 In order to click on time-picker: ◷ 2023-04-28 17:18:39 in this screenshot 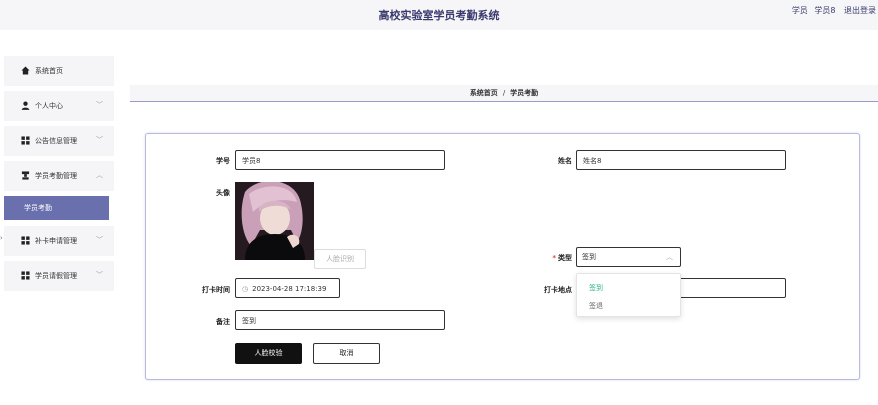, I will do `click(287, 288)`.